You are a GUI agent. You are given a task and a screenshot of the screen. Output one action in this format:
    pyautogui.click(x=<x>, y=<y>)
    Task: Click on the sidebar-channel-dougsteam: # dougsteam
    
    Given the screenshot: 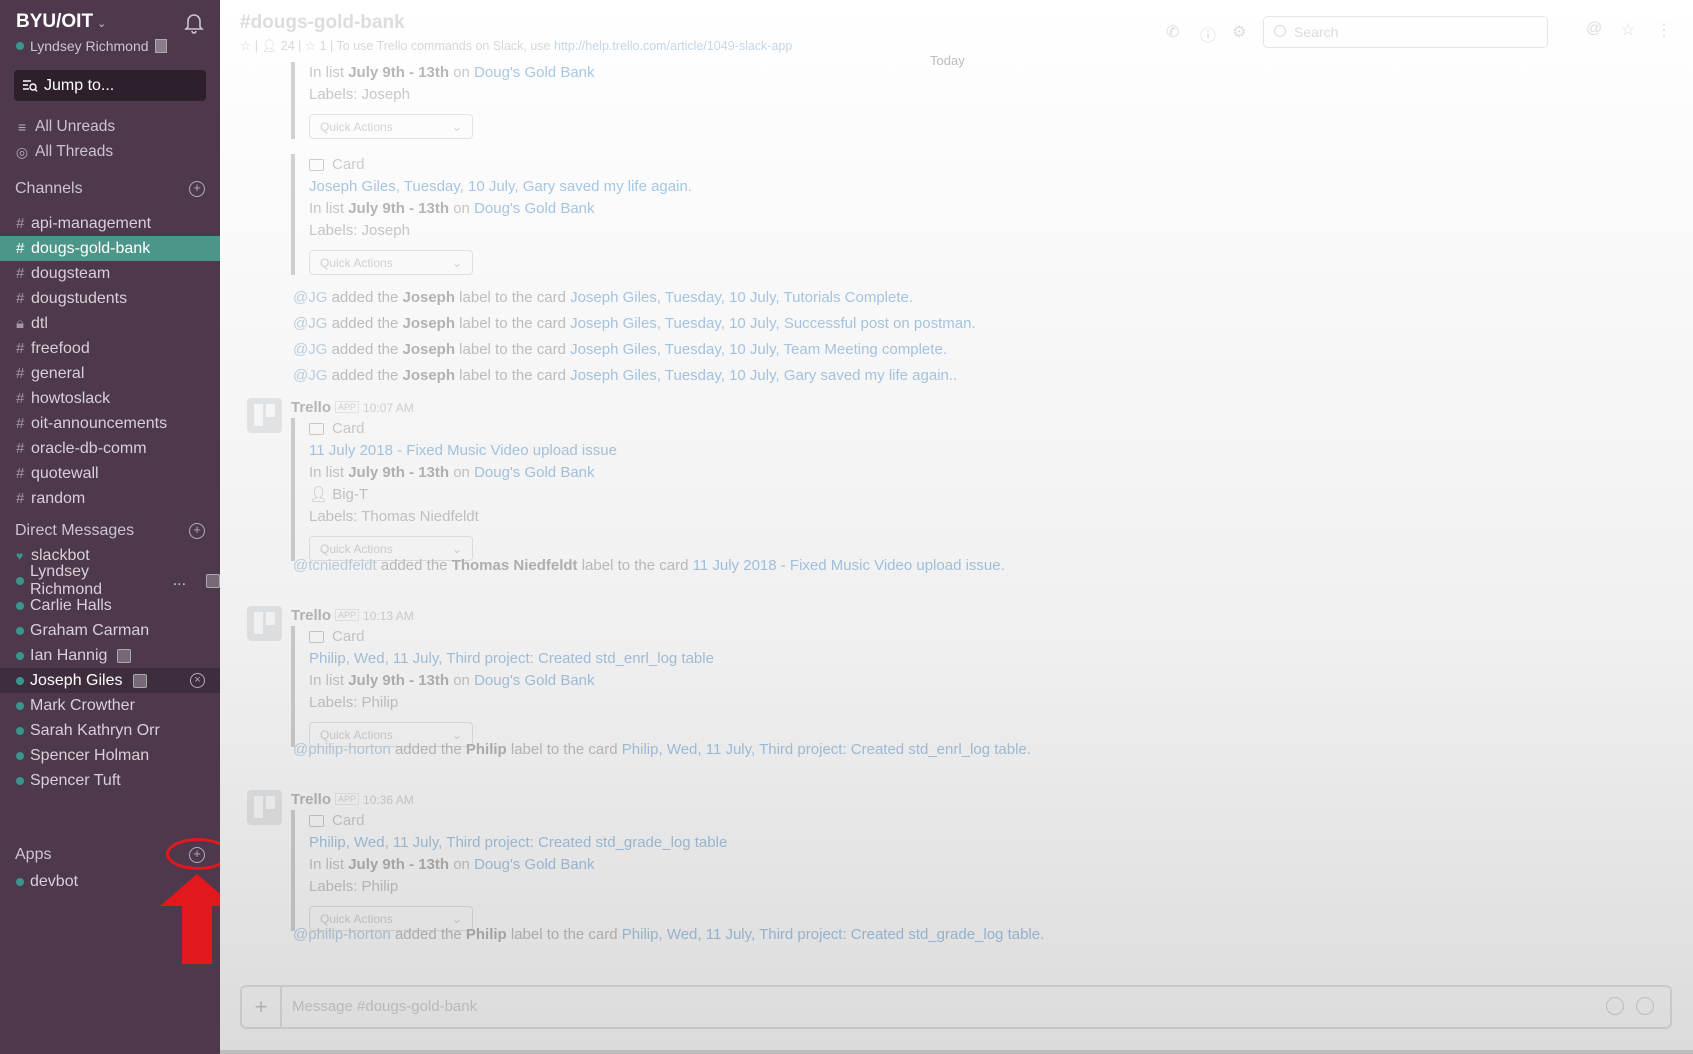 What is the action you would take?
    pyautogui.click(x=110, y=273)
    